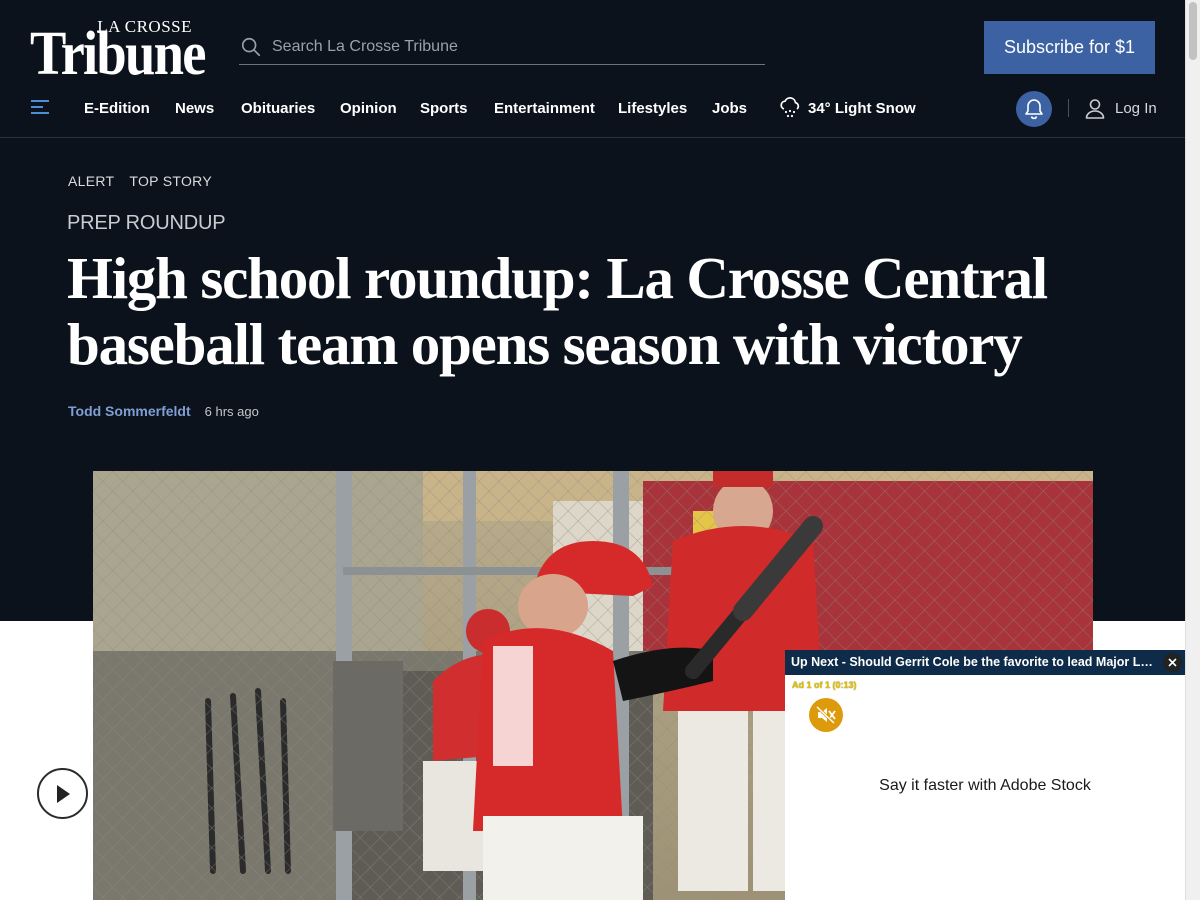  I want to click on hamburger-menu-icon, so click(40, 108).